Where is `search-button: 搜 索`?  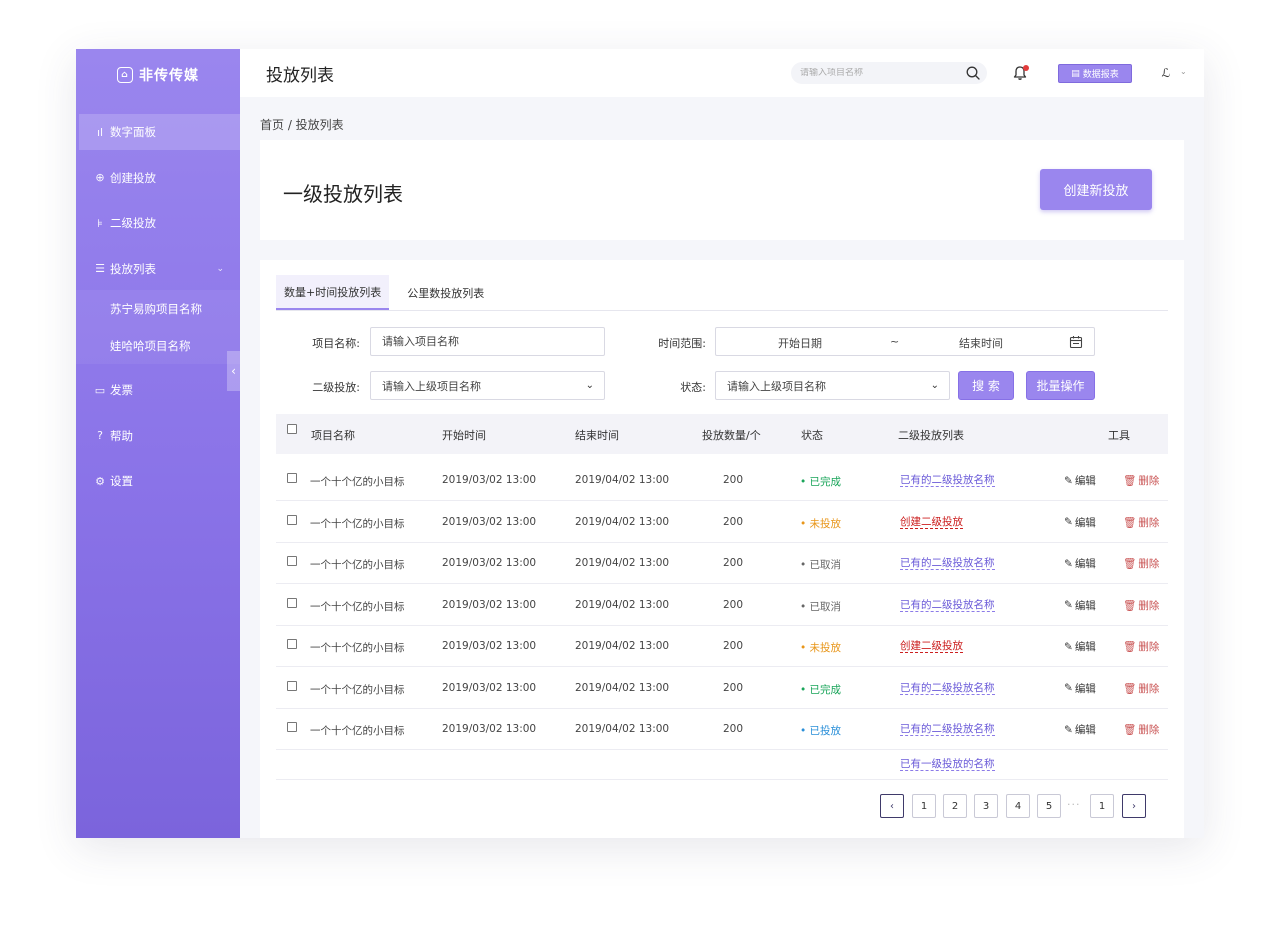
search-button: 搜 索 is located at coordinates (986, 385).